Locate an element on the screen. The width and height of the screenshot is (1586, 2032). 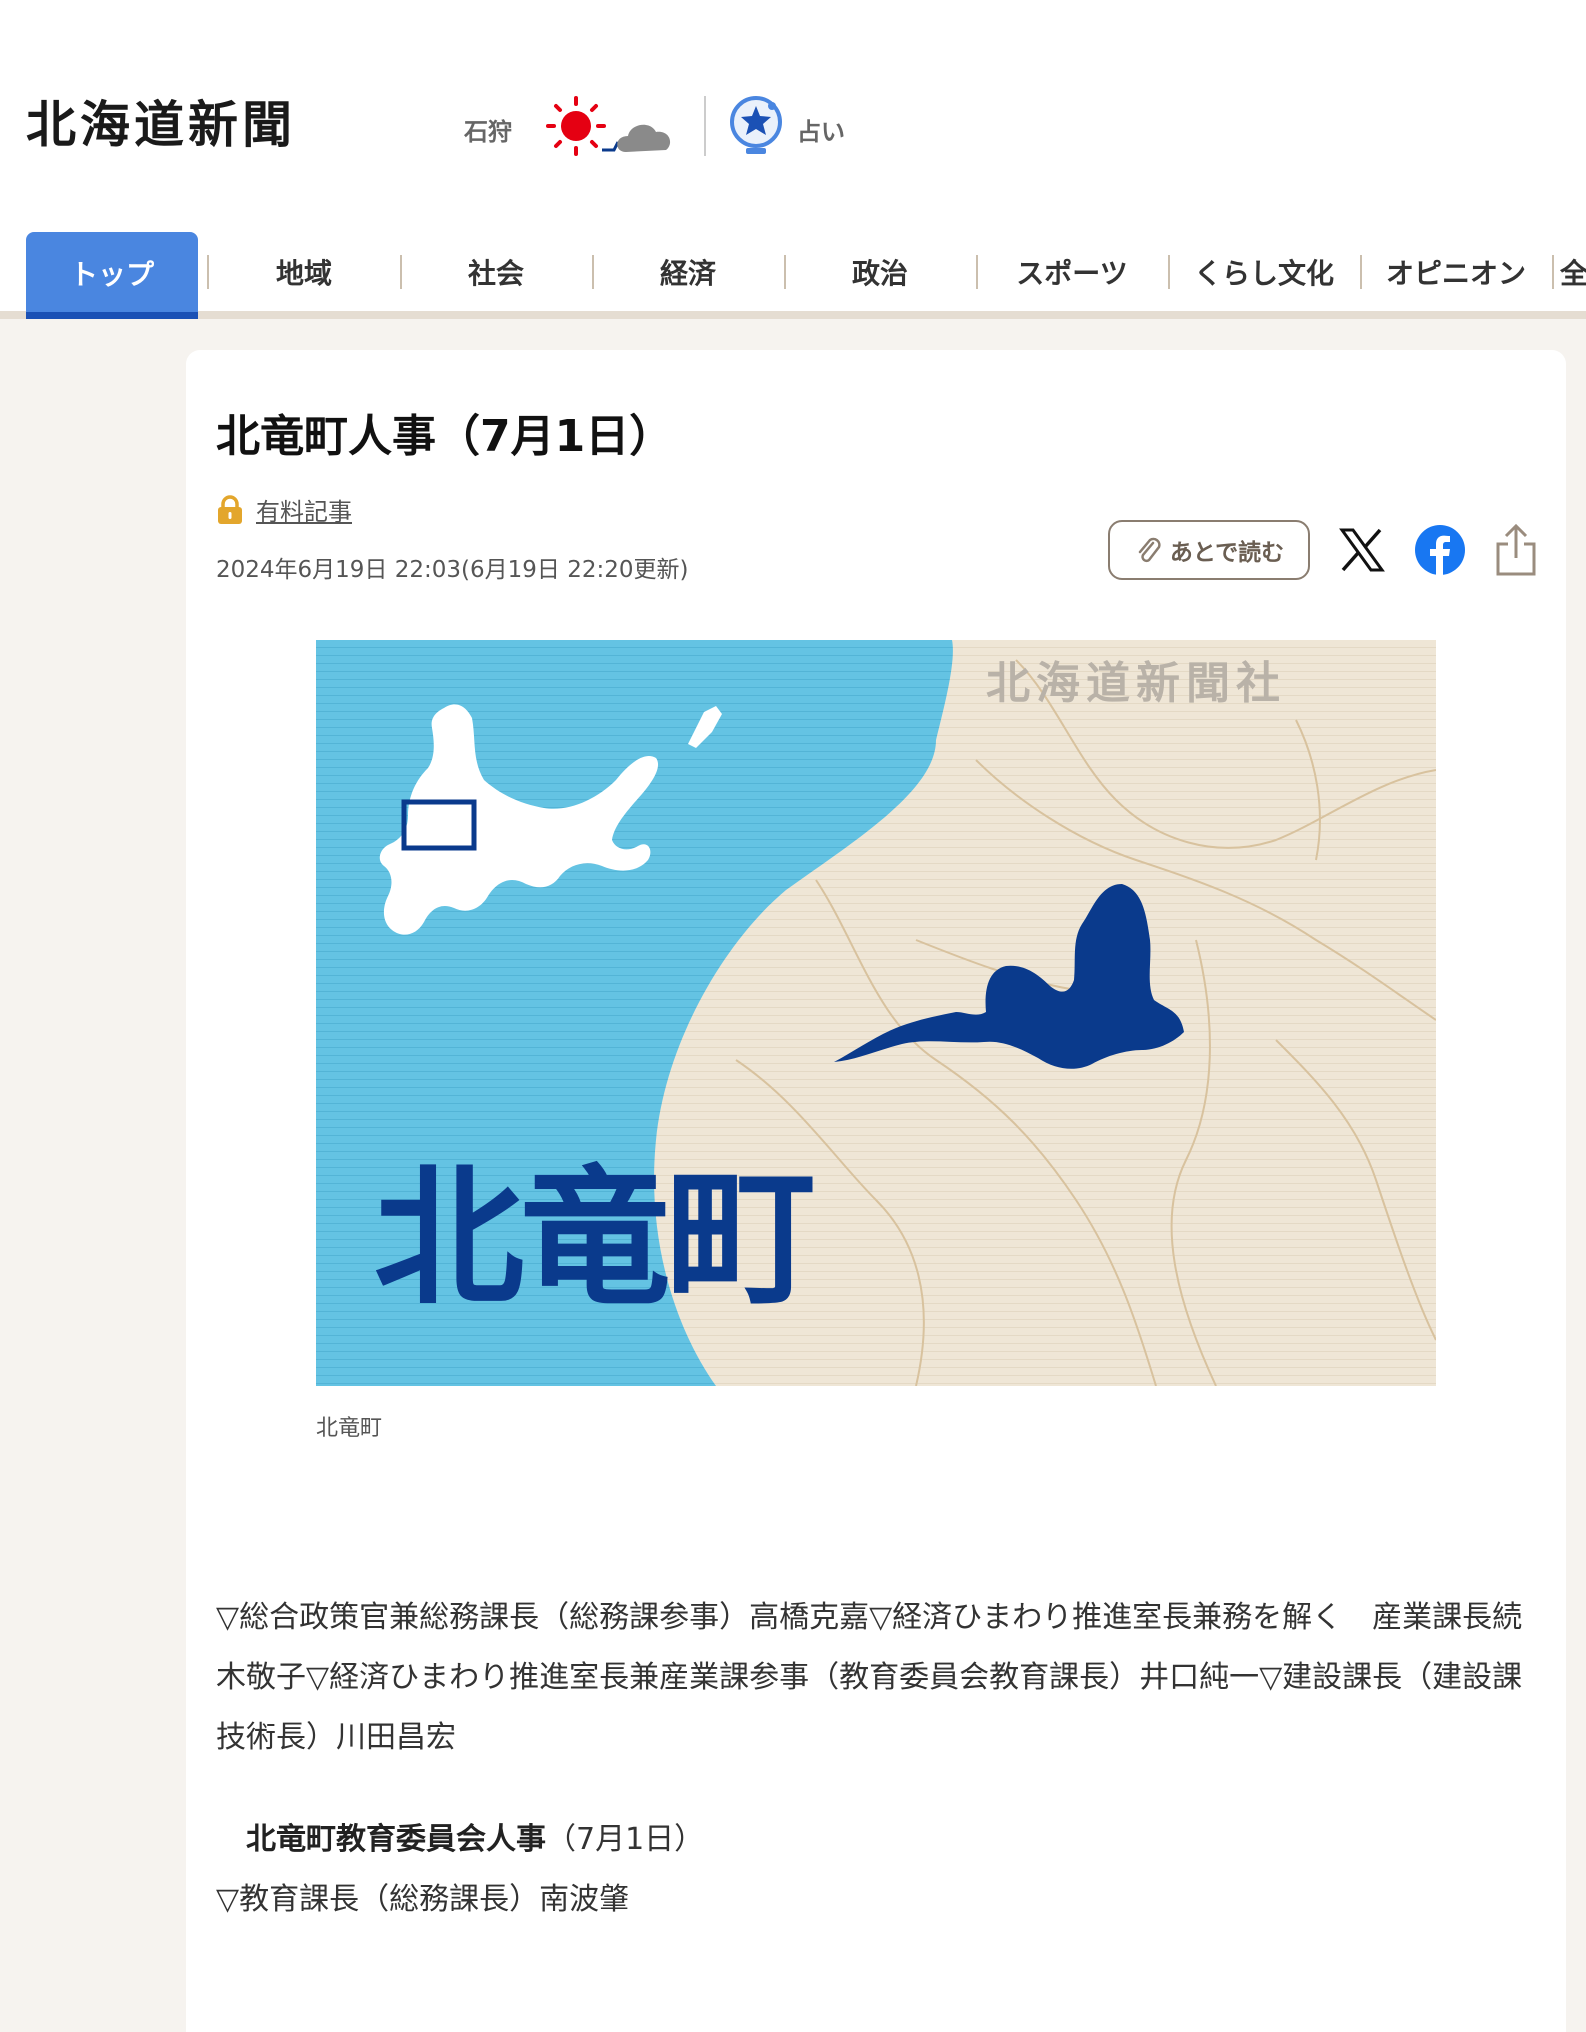
site-logo: 北海道新聞 is located at coordinates (161, 125).